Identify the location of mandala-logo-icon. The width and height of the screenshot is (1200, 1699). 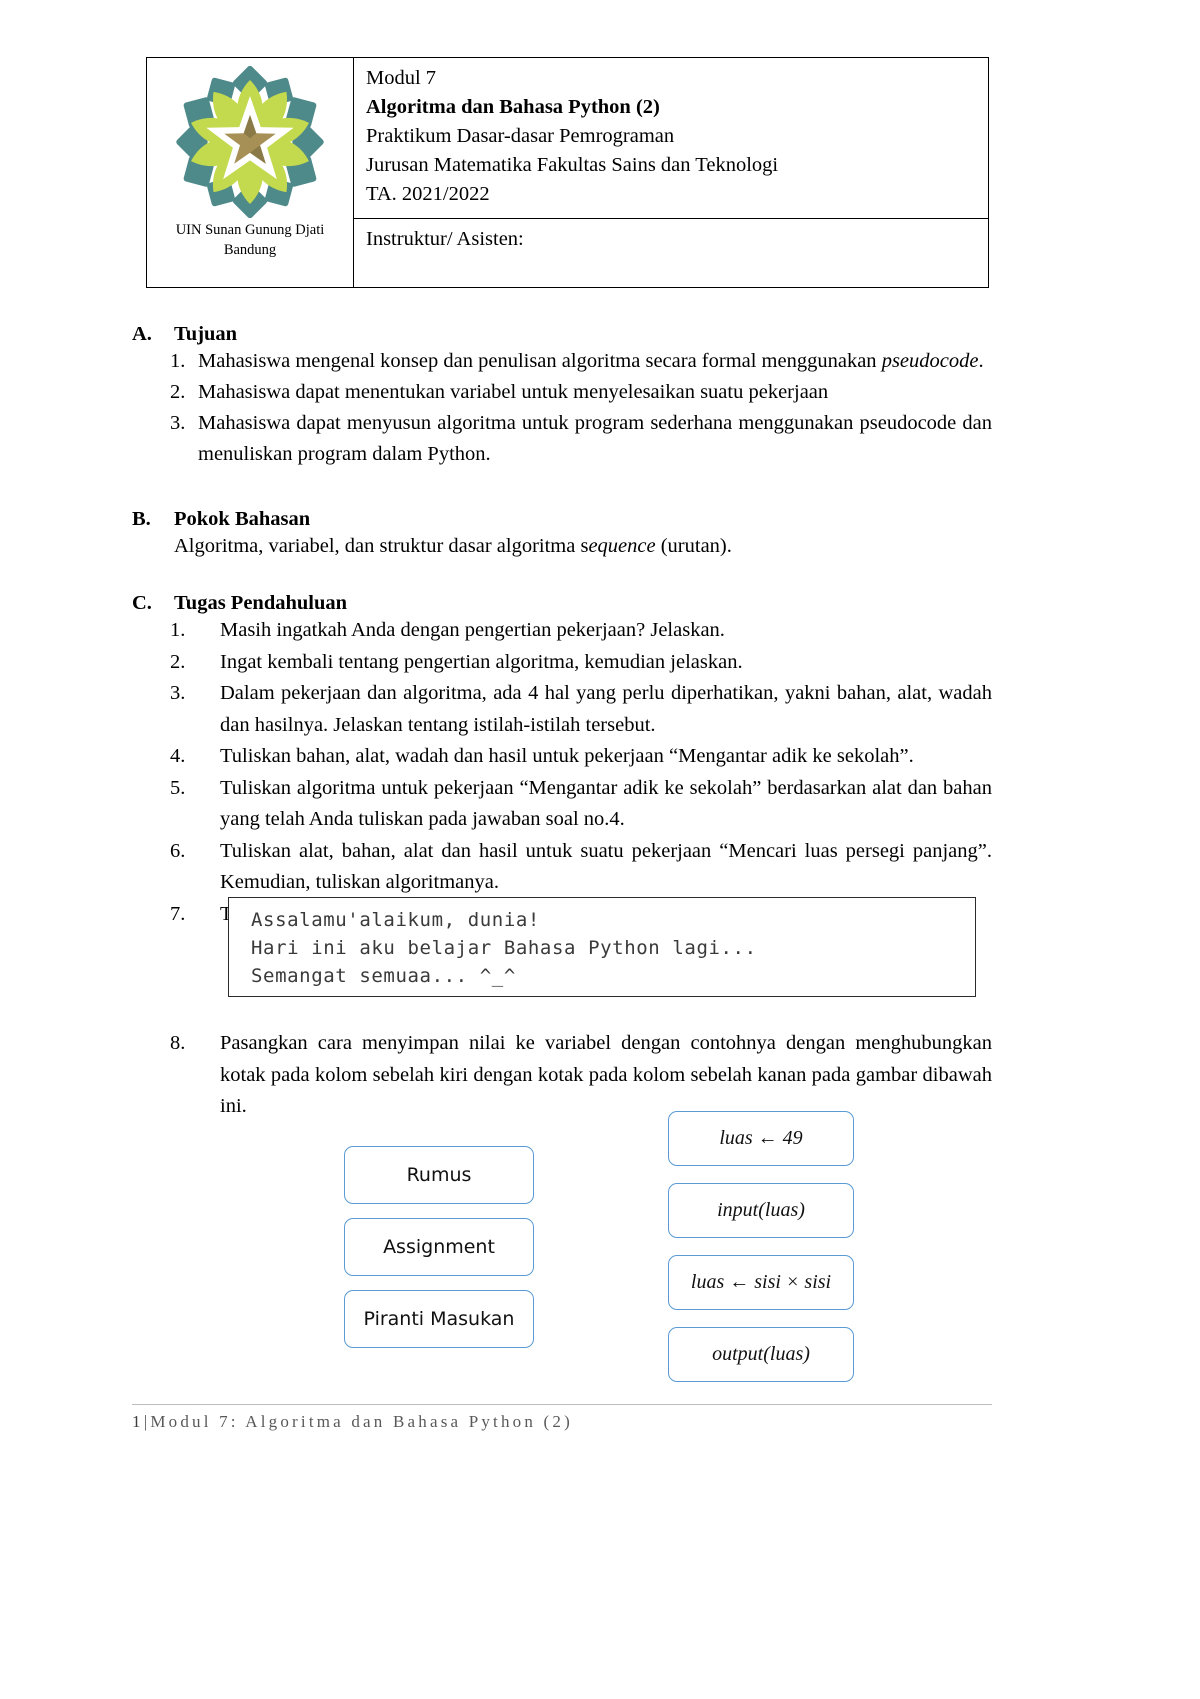
(250, 142).